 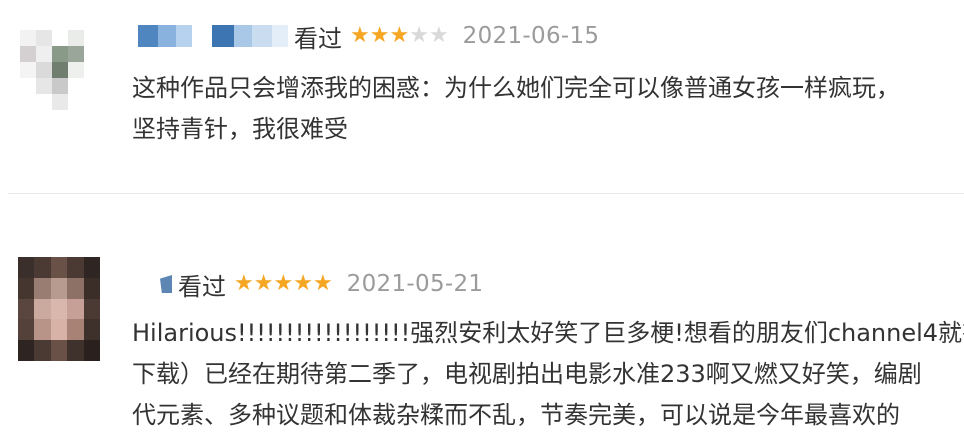 What do you see at coordinates (516, 88) in the screenshot?
I see `comment-line: 这种作品只会增添我的困惑：为什么她们完全可以像普通女孩一样疯玩，` at bounding box center [516, 88].